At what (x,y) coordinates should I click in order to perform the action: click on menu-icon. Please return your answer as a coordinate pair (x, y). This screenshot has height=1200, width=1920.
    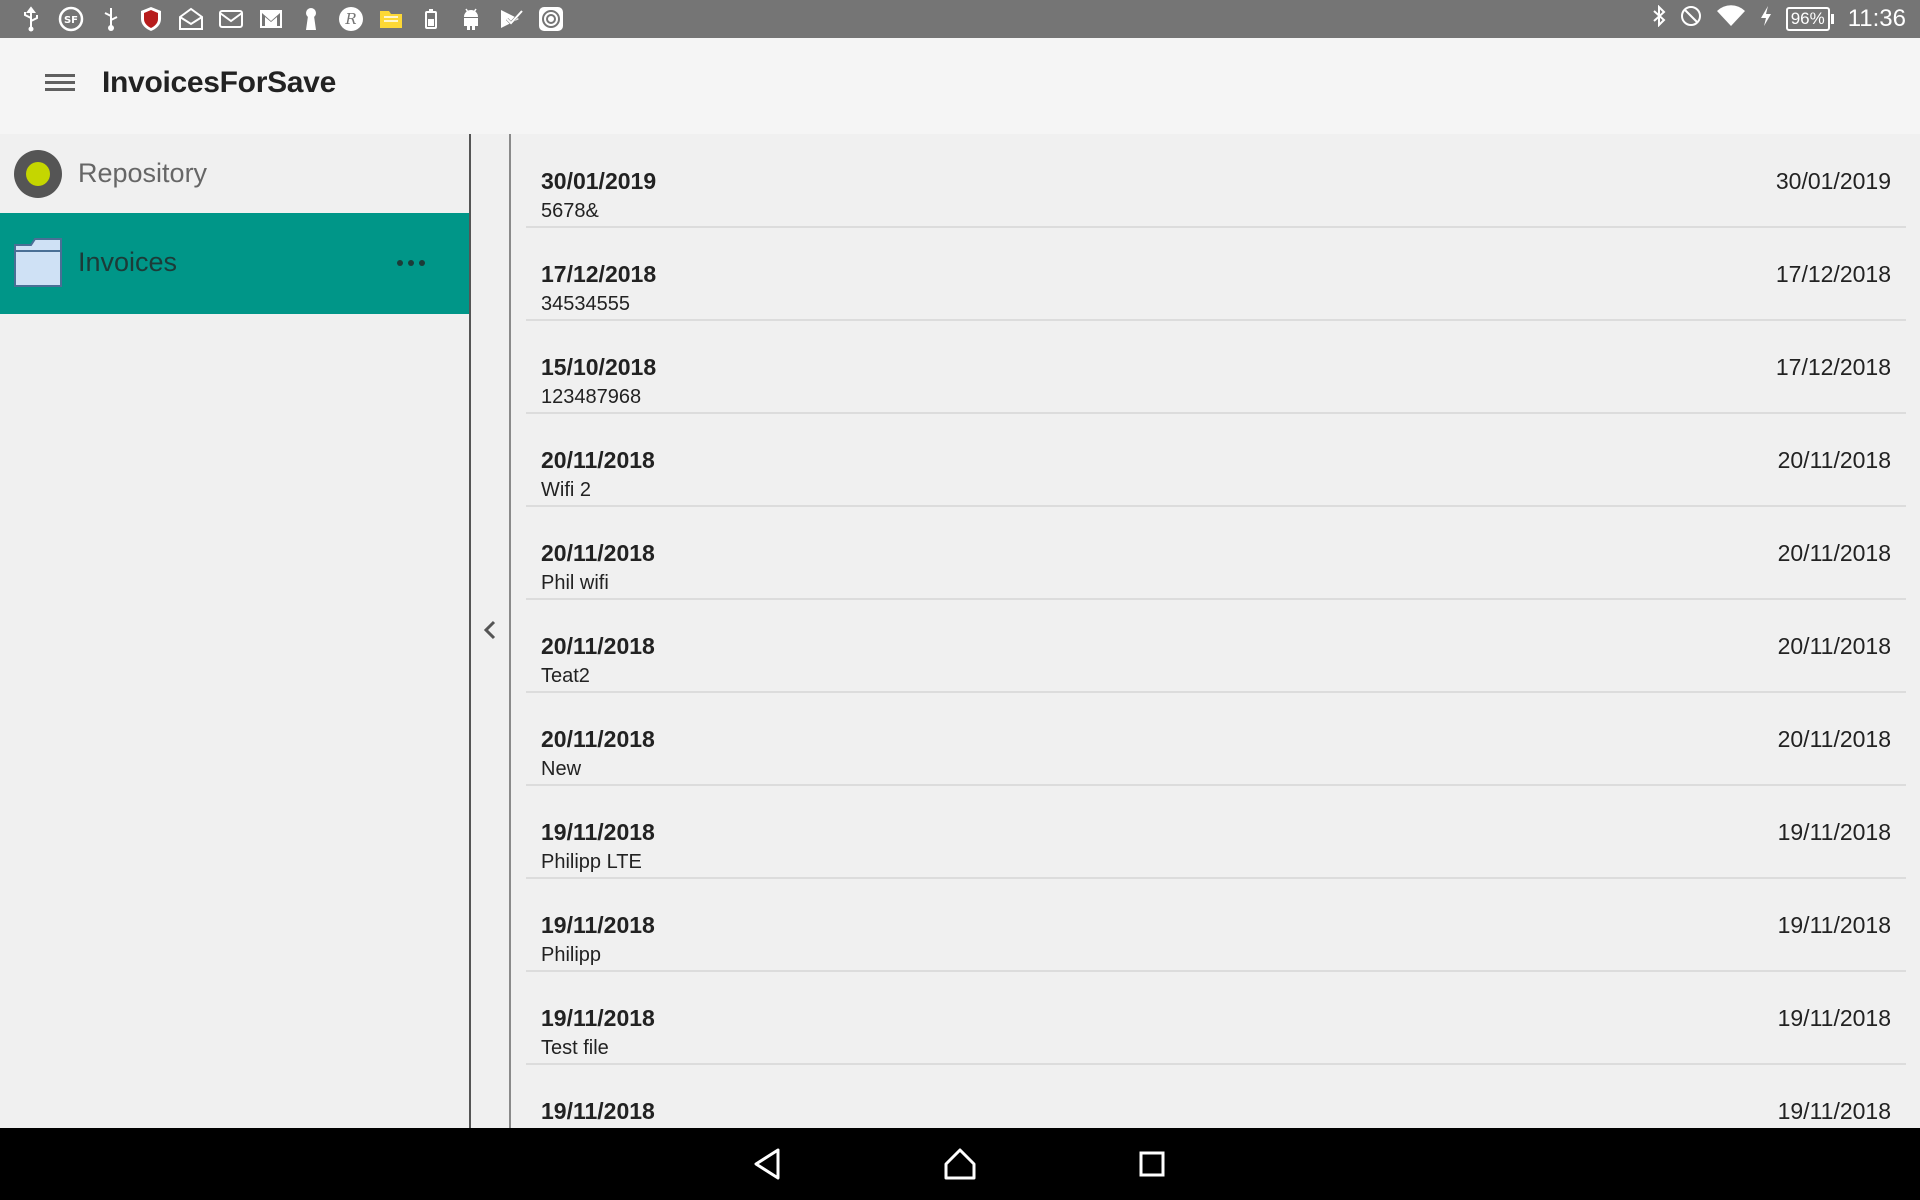
    Looking at the image, I should click on (60, 86).